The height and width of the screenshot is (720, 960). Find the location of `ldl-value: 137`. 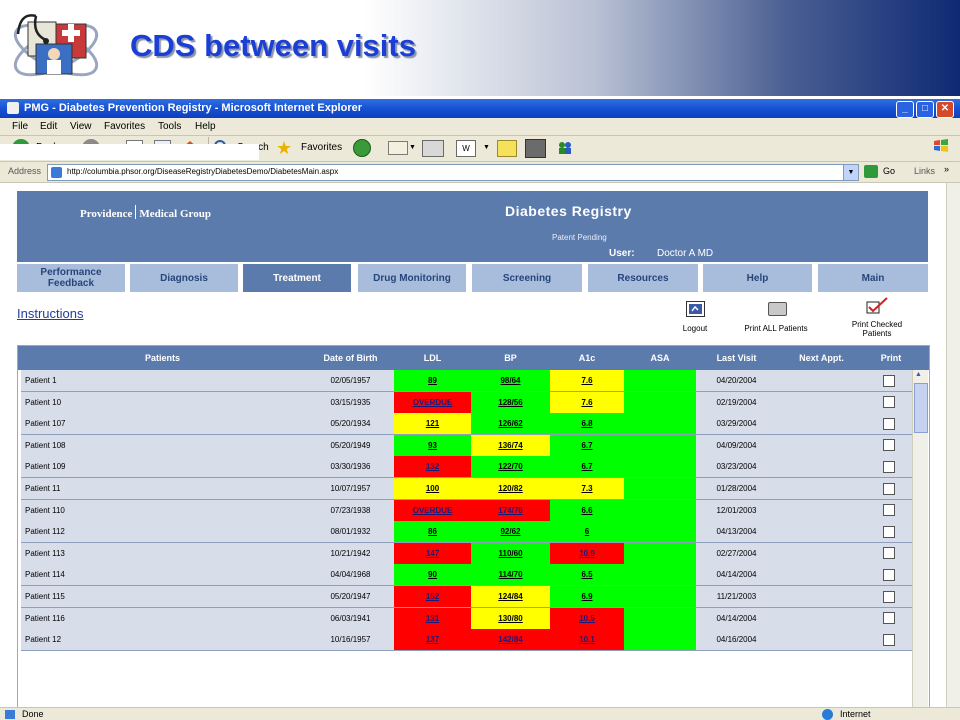

ldl-value: 137 is located at coordinates (432, 640).